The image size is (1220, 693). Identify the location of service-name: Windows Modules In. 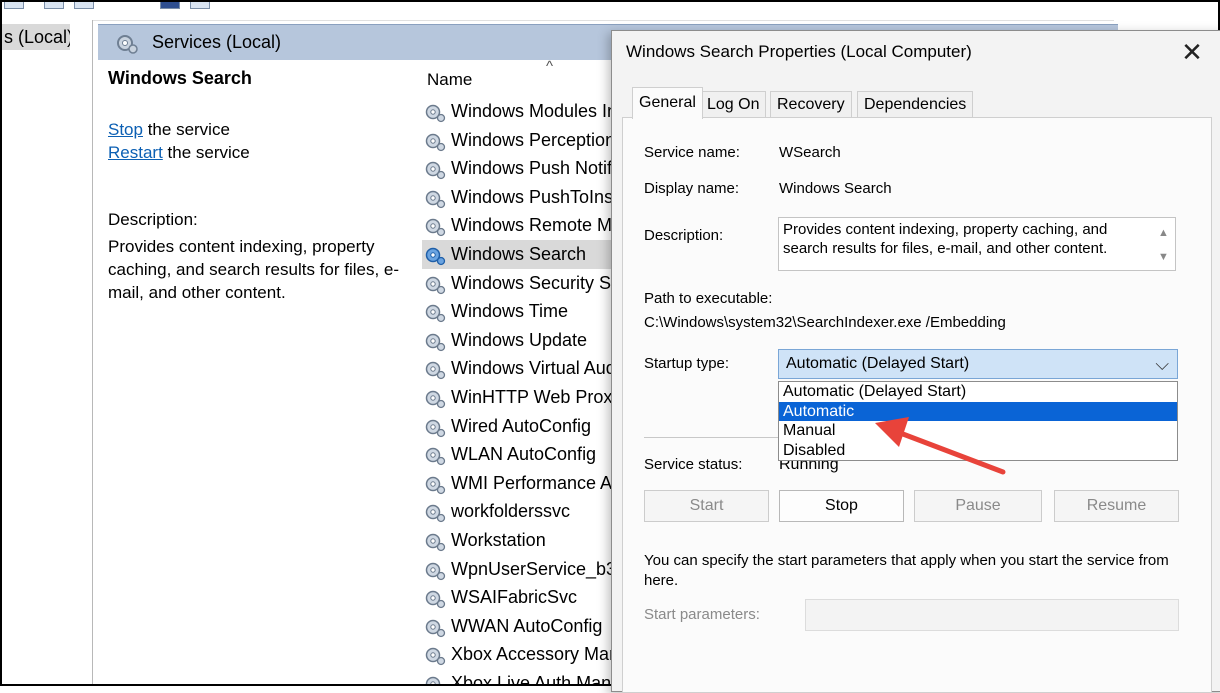
(534, 111).